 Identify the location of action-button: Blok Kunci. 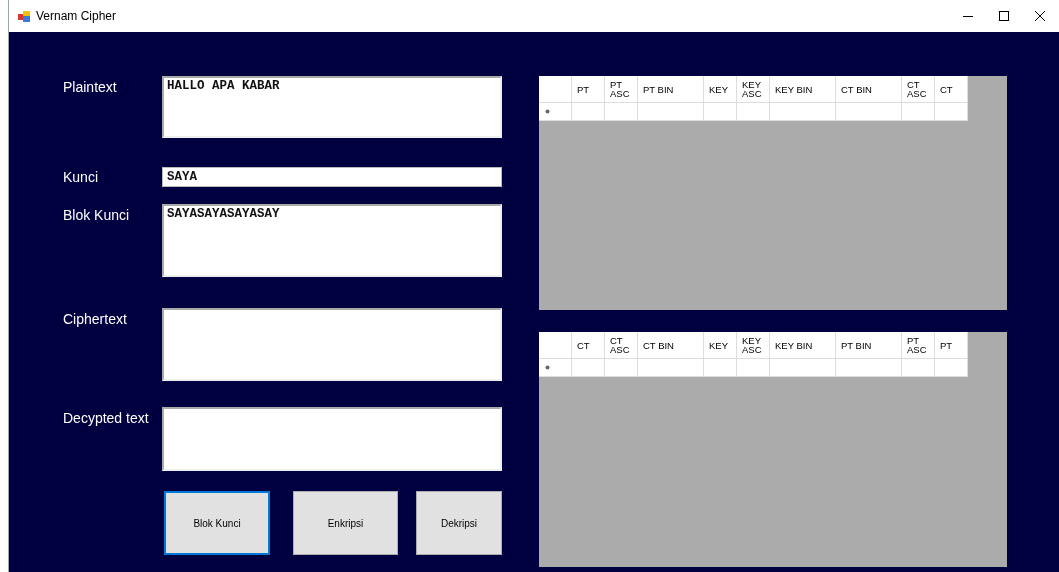
(217, 523).